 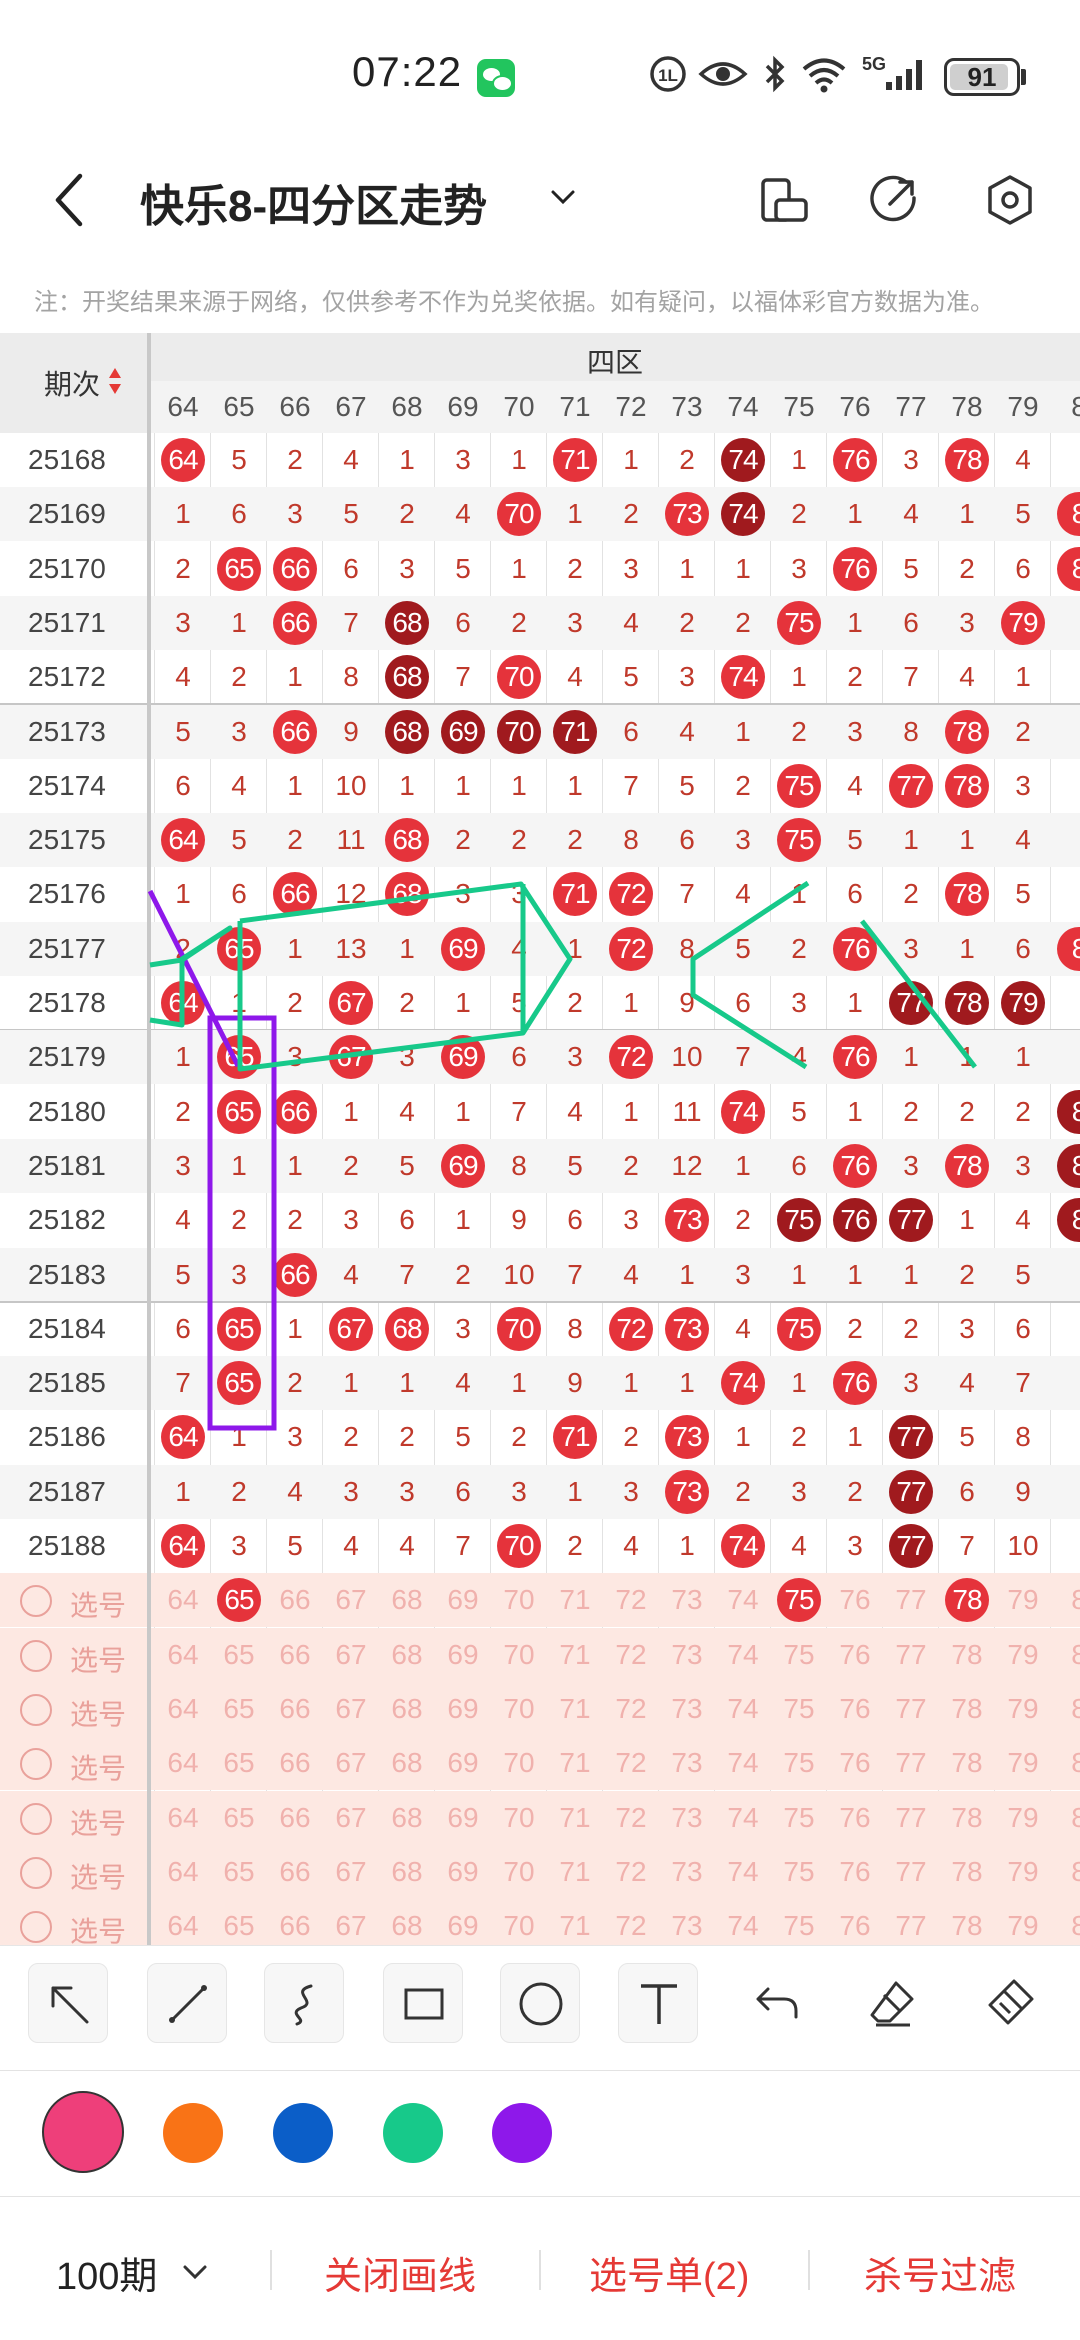 What do you see at coordinates (115, 381) in the screenshot?
I see `sort-icon` at bounding box center [115, 381].